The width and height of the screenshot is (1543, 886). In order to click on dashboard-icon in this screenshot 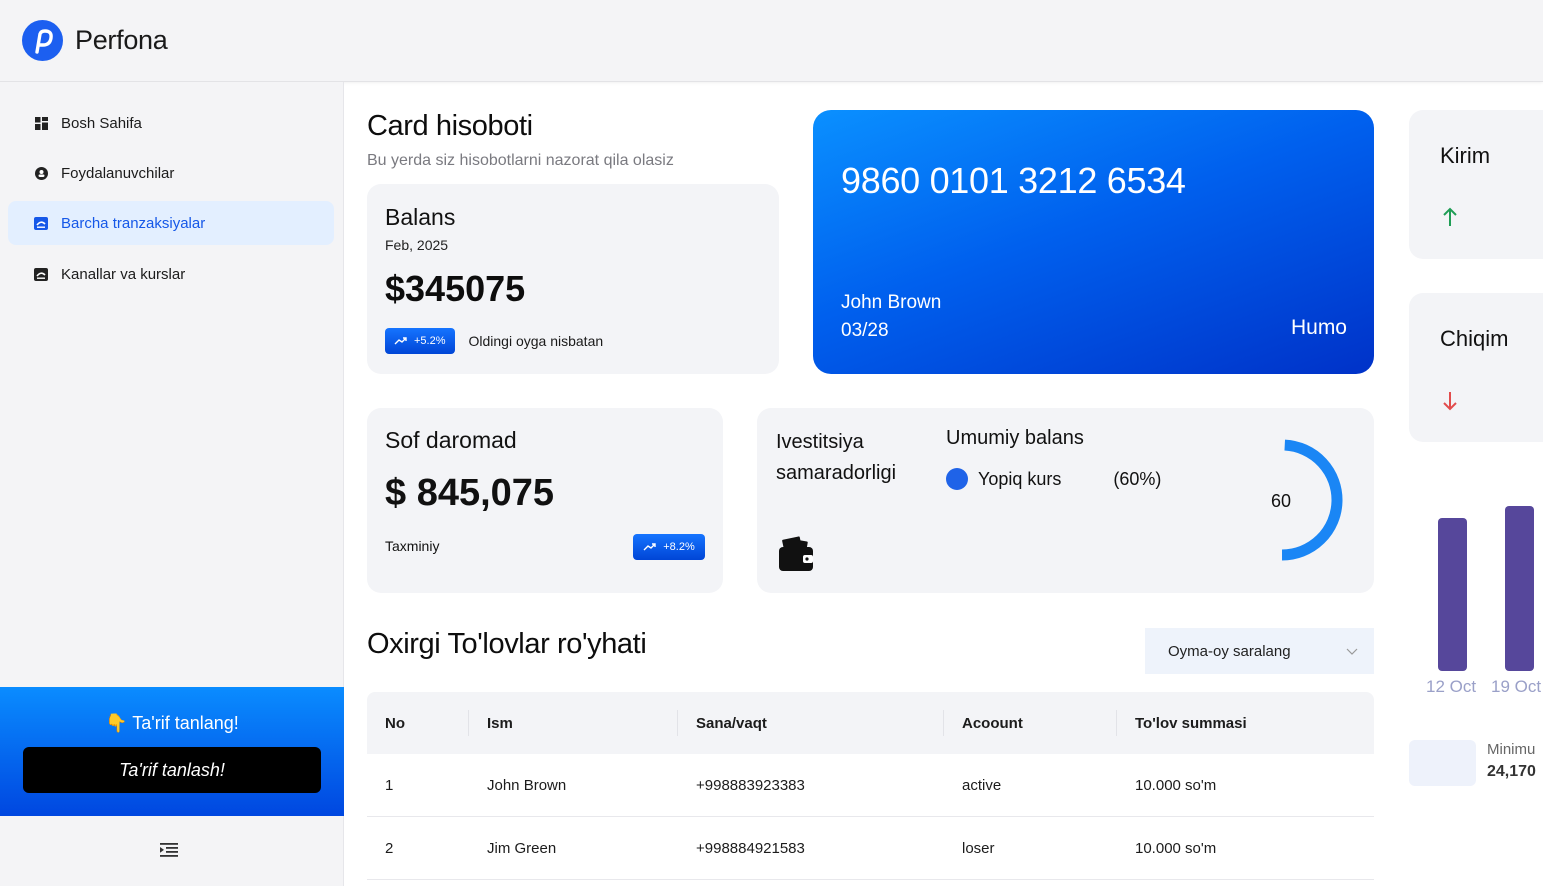, I will do `click(41, 123)`.